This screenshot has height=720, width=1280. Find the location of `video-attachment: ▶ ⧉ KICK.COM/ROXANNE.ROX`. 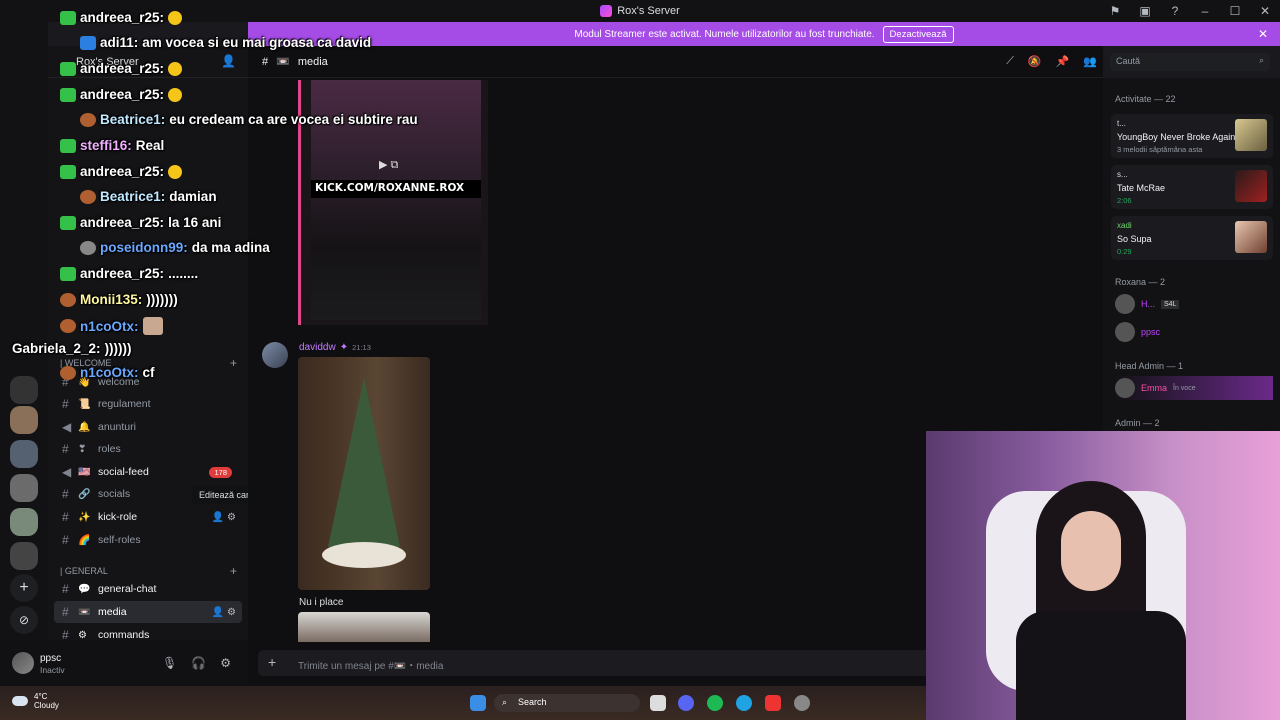

video-attachment: ▶ ⧉ KICK.COM/ROXANNE.ROX is located at coordinates (393, 202).